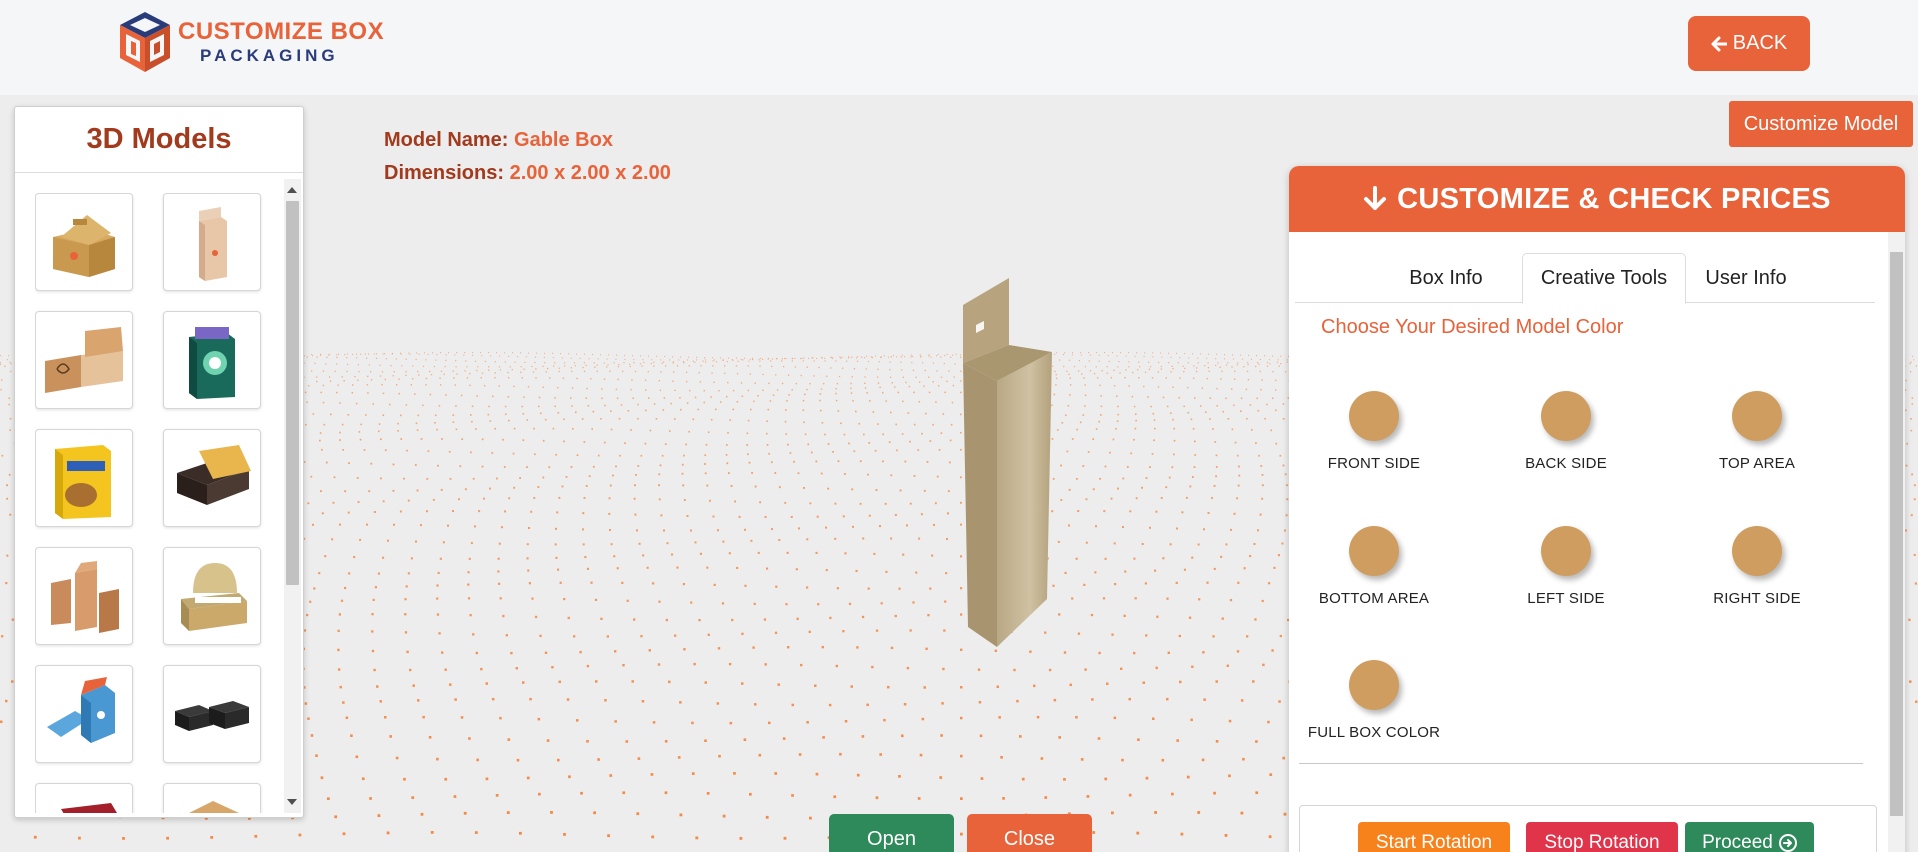 The width and height of the screenshot is (1918, 852). What do you see at coordinates (563, 140) in the screenshot?
I see `model-name-value: Gable Box` at bounding box center [563, 140].